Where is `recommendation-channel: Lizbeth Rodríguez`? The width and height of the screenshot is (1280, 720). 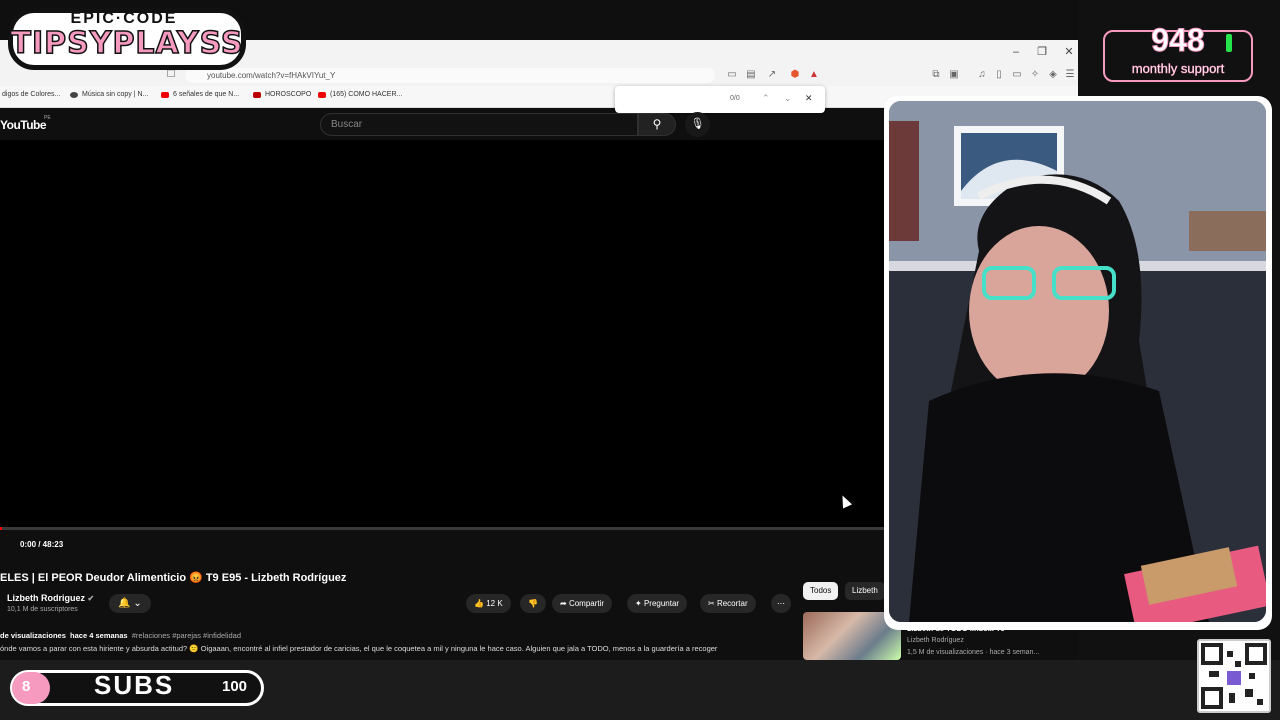
recommendation-channel: Lizbeth Rodríguez is located at coordinates (935, 640).